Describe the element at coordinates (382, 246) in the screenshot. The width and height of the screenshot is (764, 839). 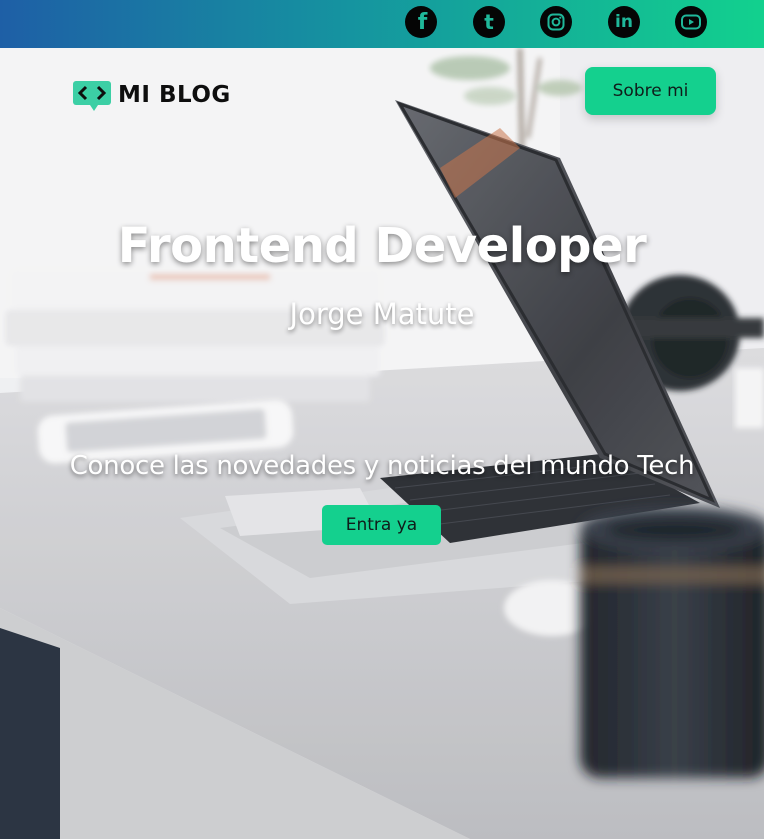
I see `hero-headline: Frontend Developer` at that location.